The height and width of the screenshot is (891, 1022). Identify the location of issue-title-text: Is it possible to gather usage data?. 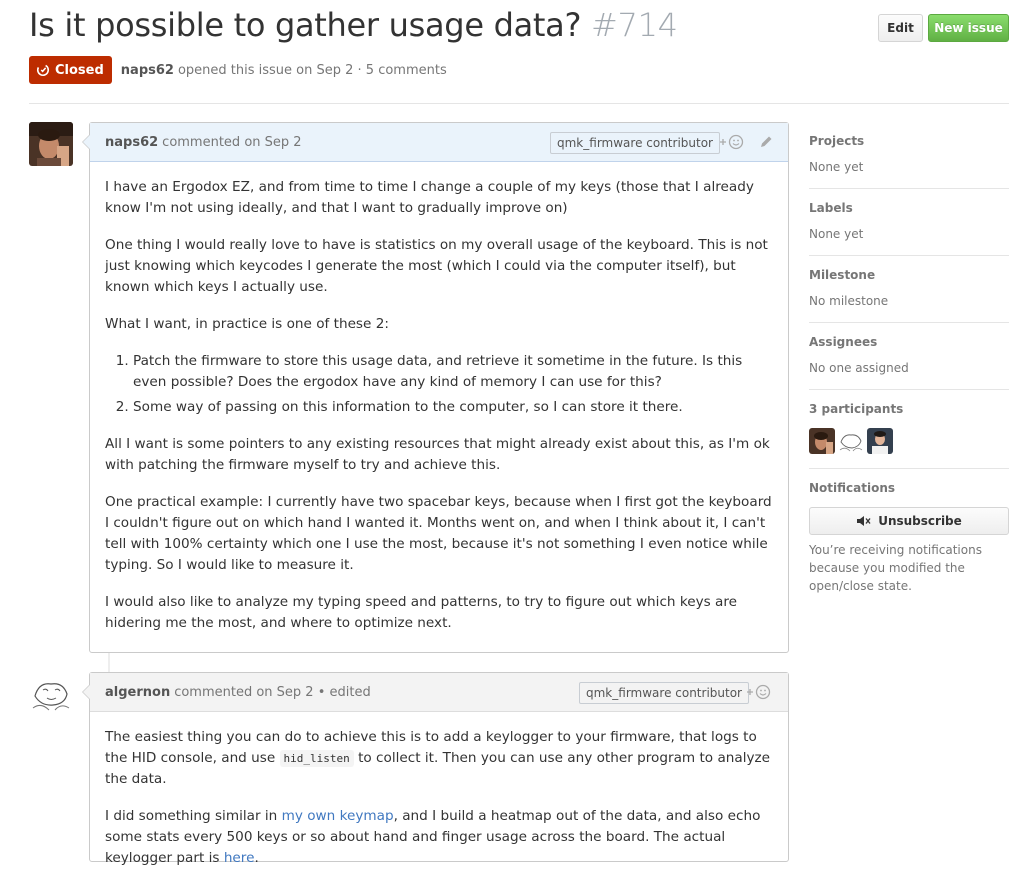
(305, 25).